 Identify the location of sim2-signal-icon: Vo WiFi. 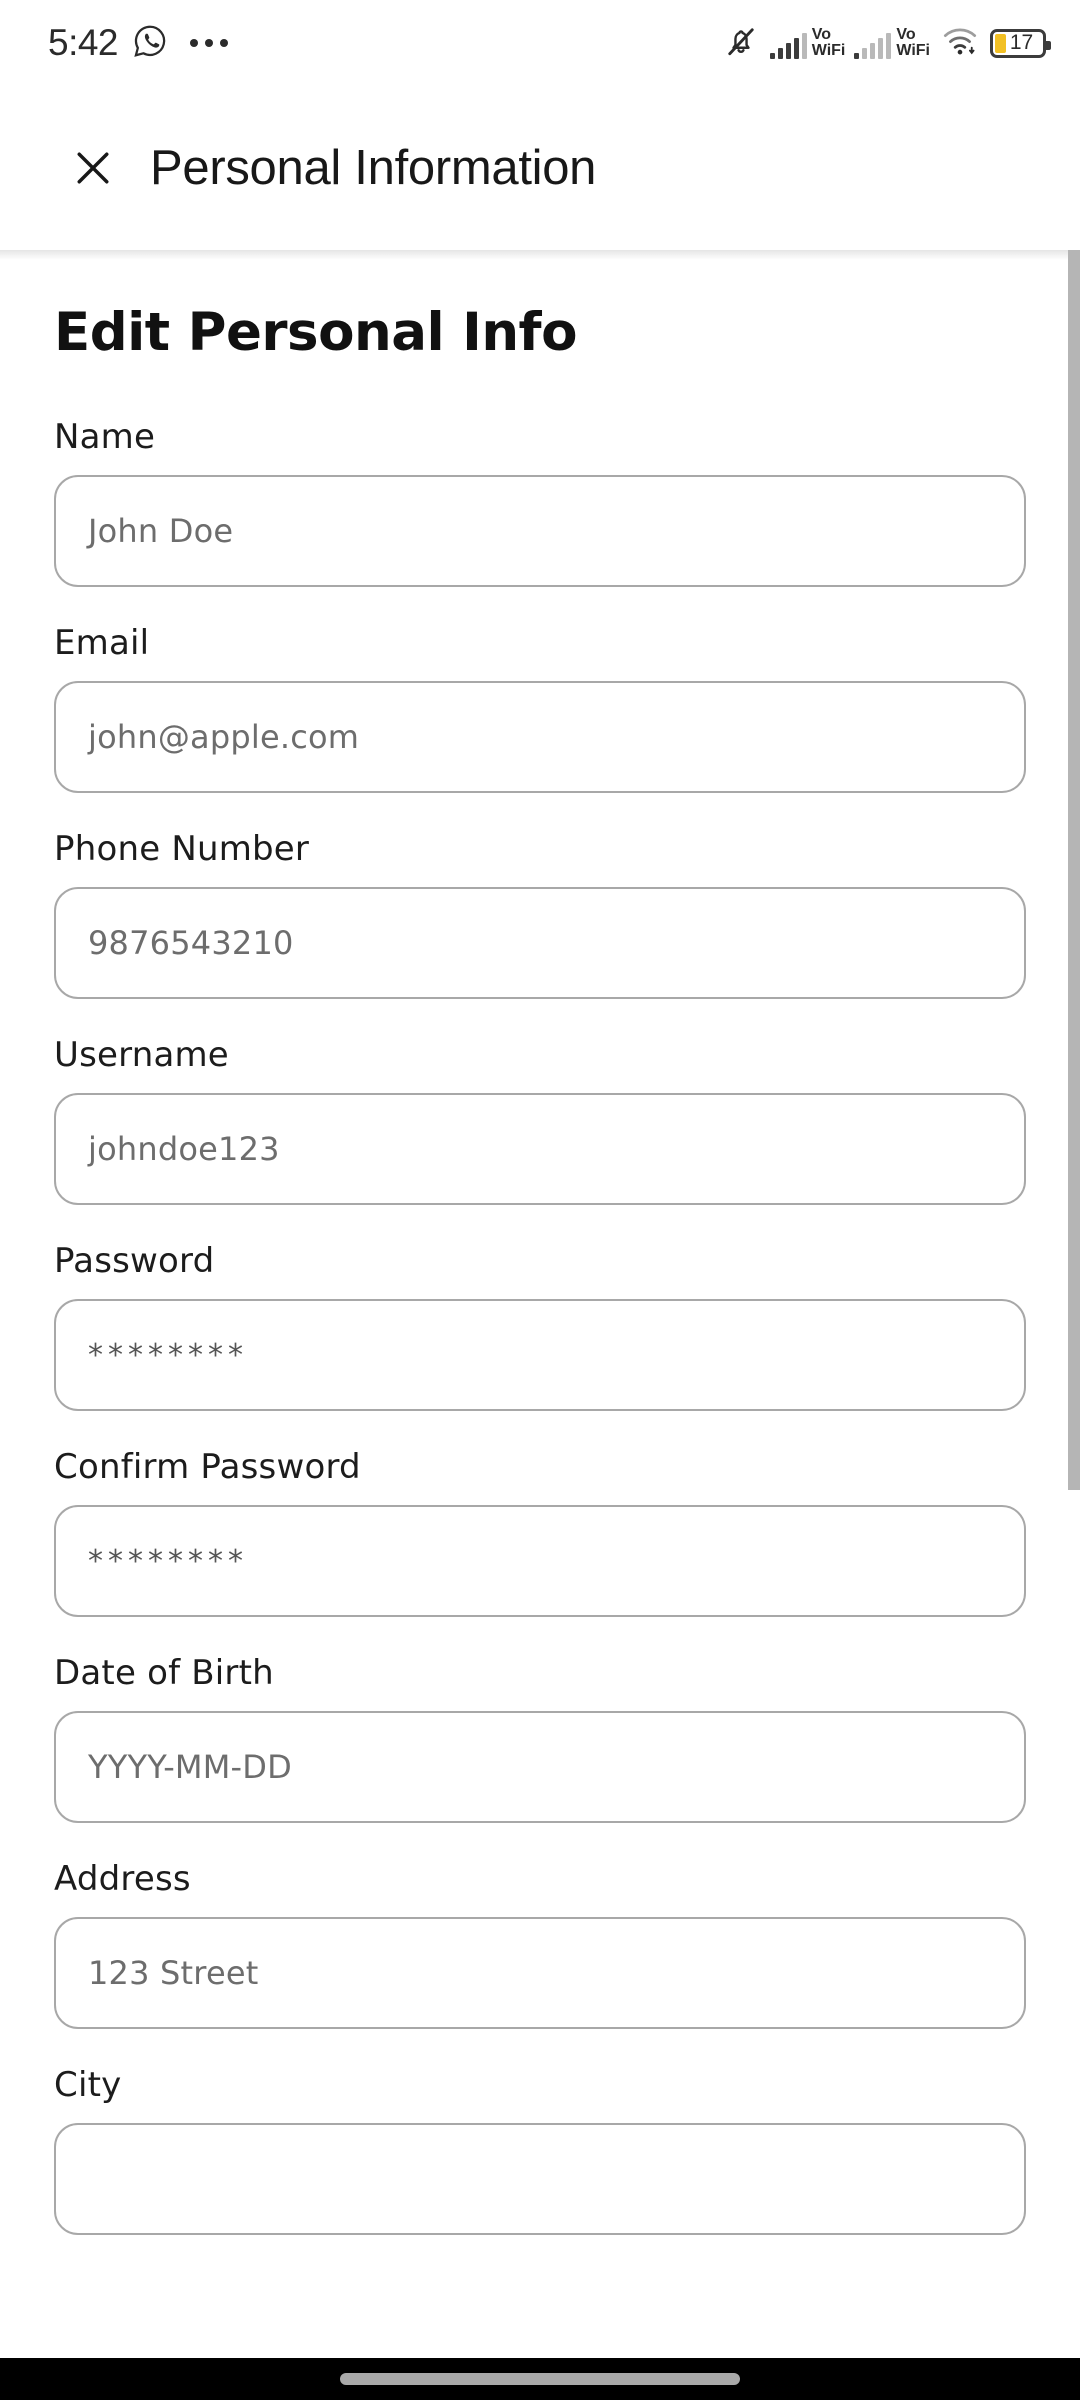
(892, 43).